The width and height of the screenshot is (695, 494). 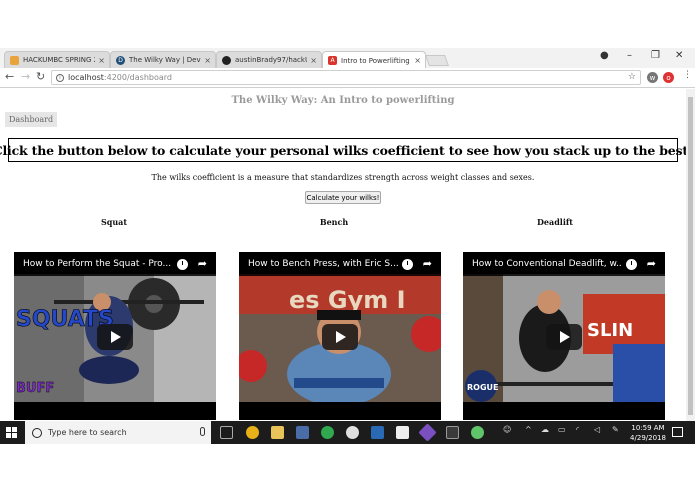 I want to click on dashboard-button: Dashboard, so click(x=31, y=119).